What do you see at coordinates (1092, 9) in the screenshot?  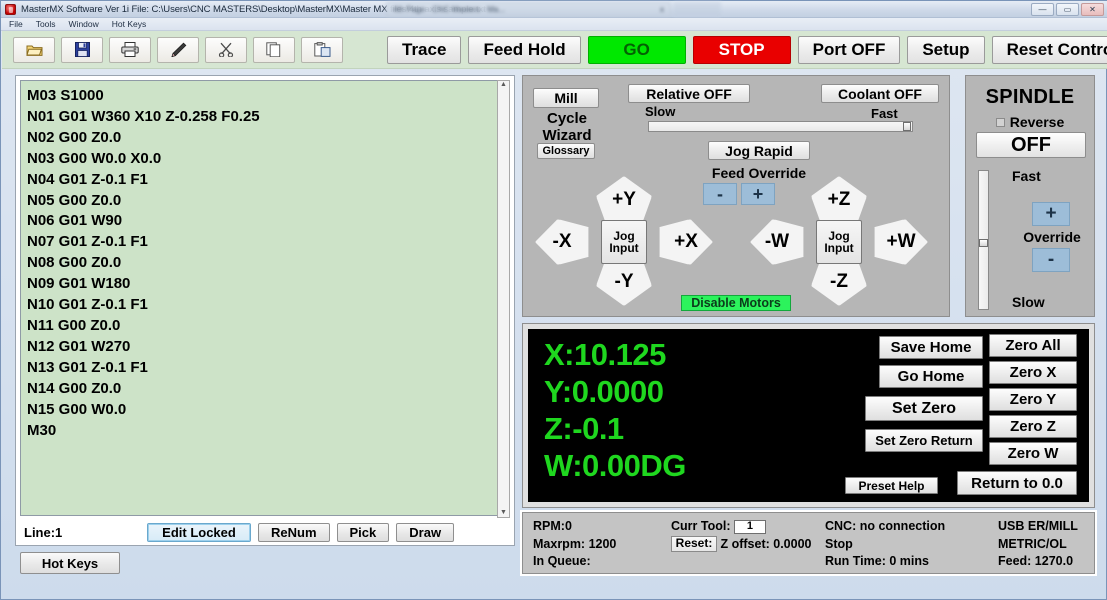 I see `close-button: ✕` at bounding box center [1092, 9].